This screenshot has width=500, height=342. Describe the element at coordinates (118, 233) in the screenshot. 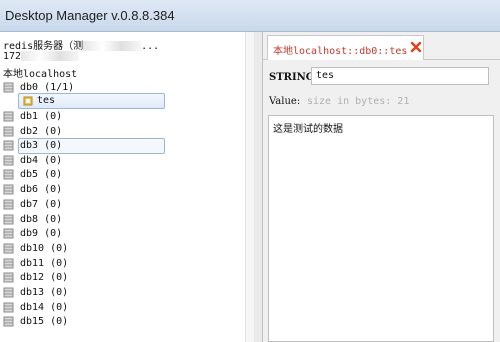

I see `db-node: db9 (0)` at that location.